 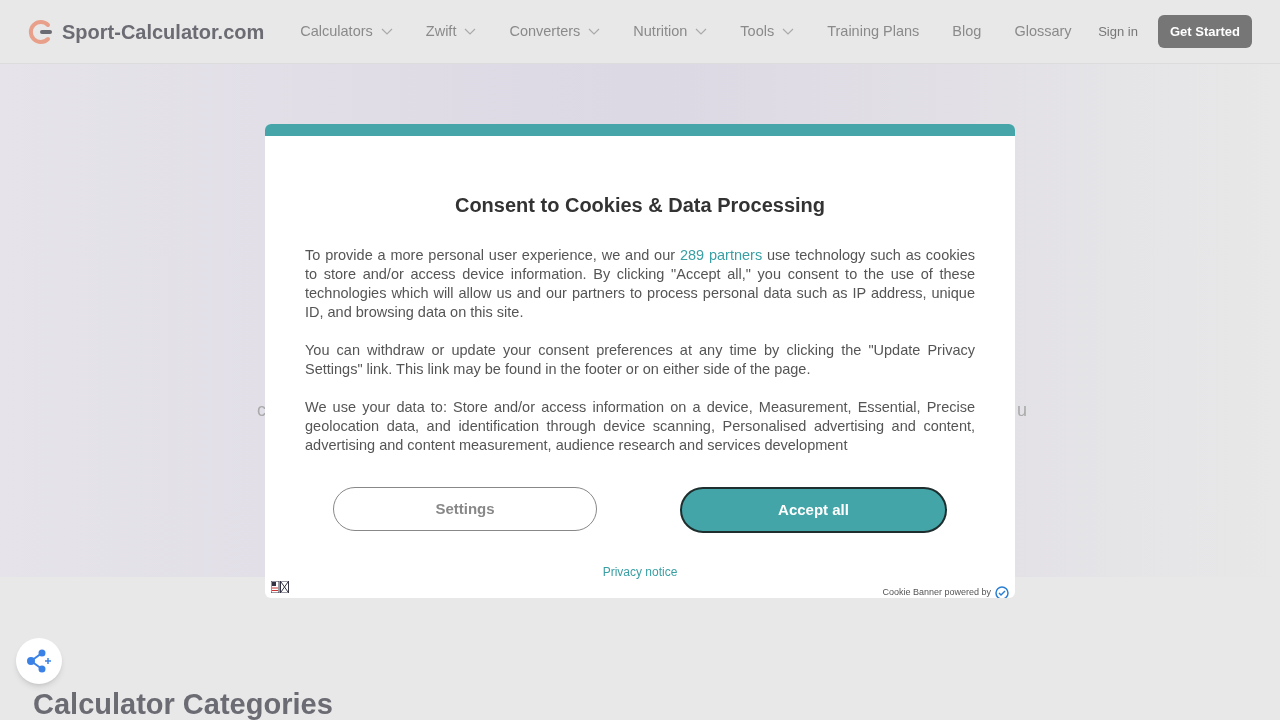 What do you see at coordinates (1118, 31) in the screenshot?
I see `sign-in-link: Sign in` at bounding box center [1118, 31].